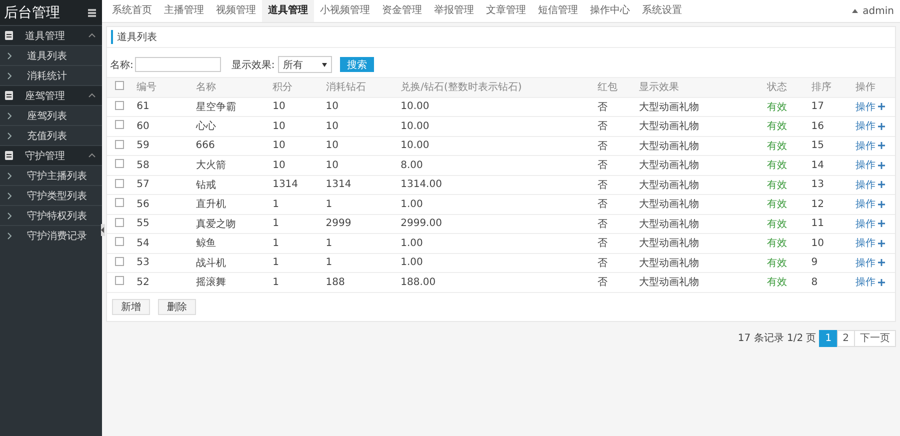 Image resolution: width=900 pixels, height=436 pixels. I want to click on sidebar-group: 道具管理, so click(51, 35).